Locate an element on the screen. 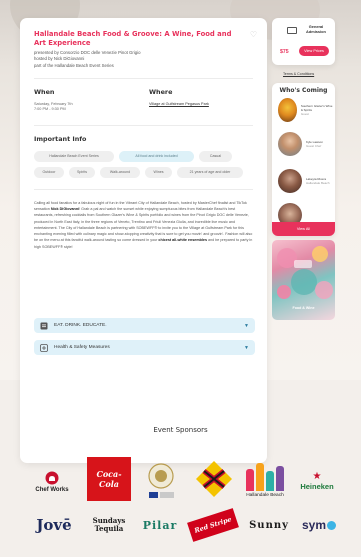 Image resolution: width=361 pixels, height=557 pixels. tag: Walk-around is located at coordinates (120, 172).